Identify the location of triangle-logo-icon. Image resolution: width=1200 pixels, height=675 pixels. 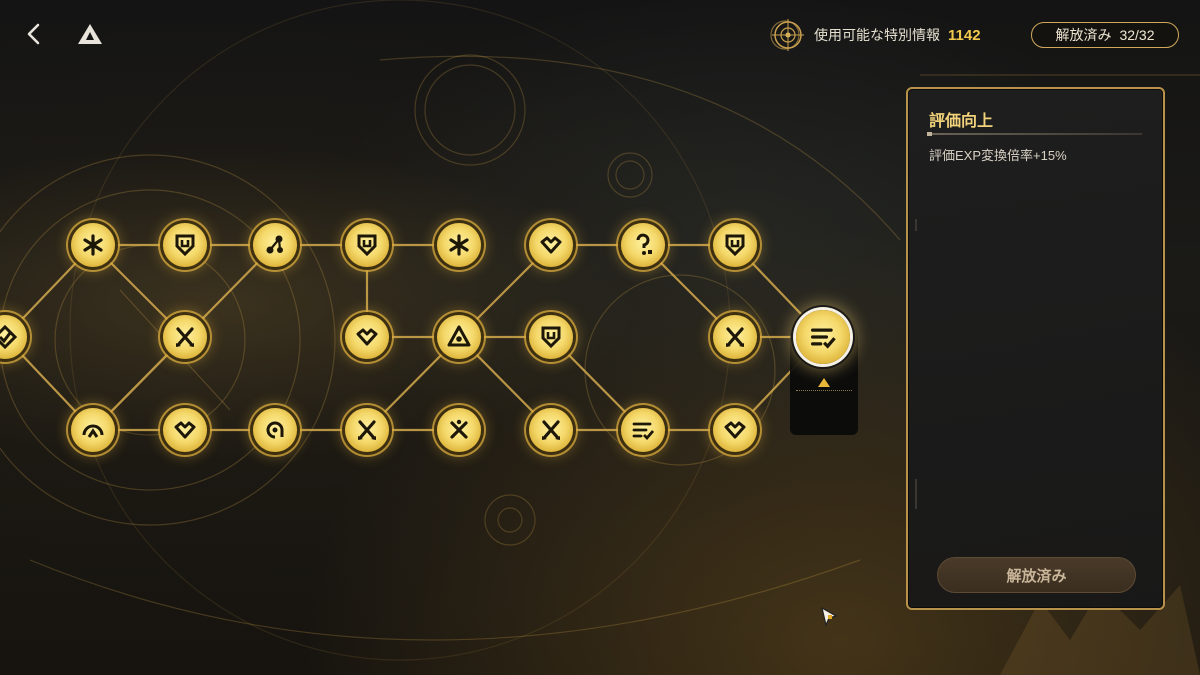
(90, 34).